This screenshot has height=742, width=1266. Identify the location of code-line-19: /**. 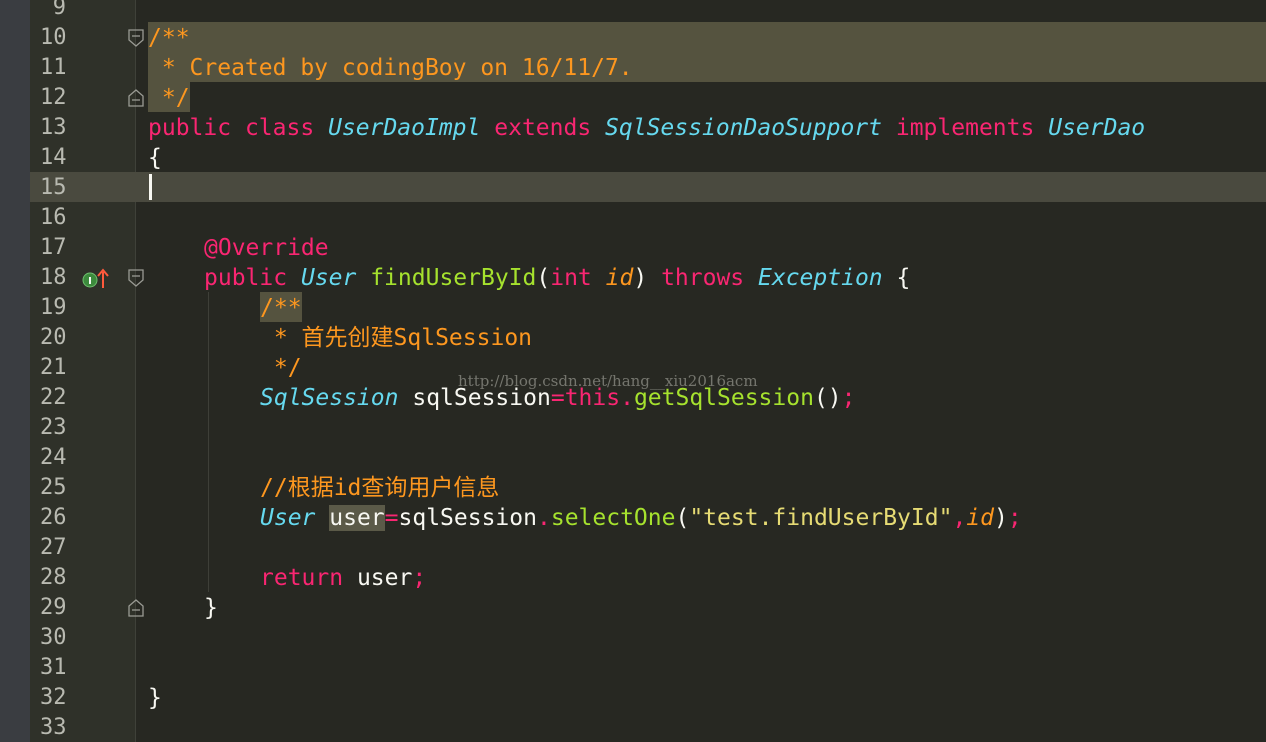
(281, 308).